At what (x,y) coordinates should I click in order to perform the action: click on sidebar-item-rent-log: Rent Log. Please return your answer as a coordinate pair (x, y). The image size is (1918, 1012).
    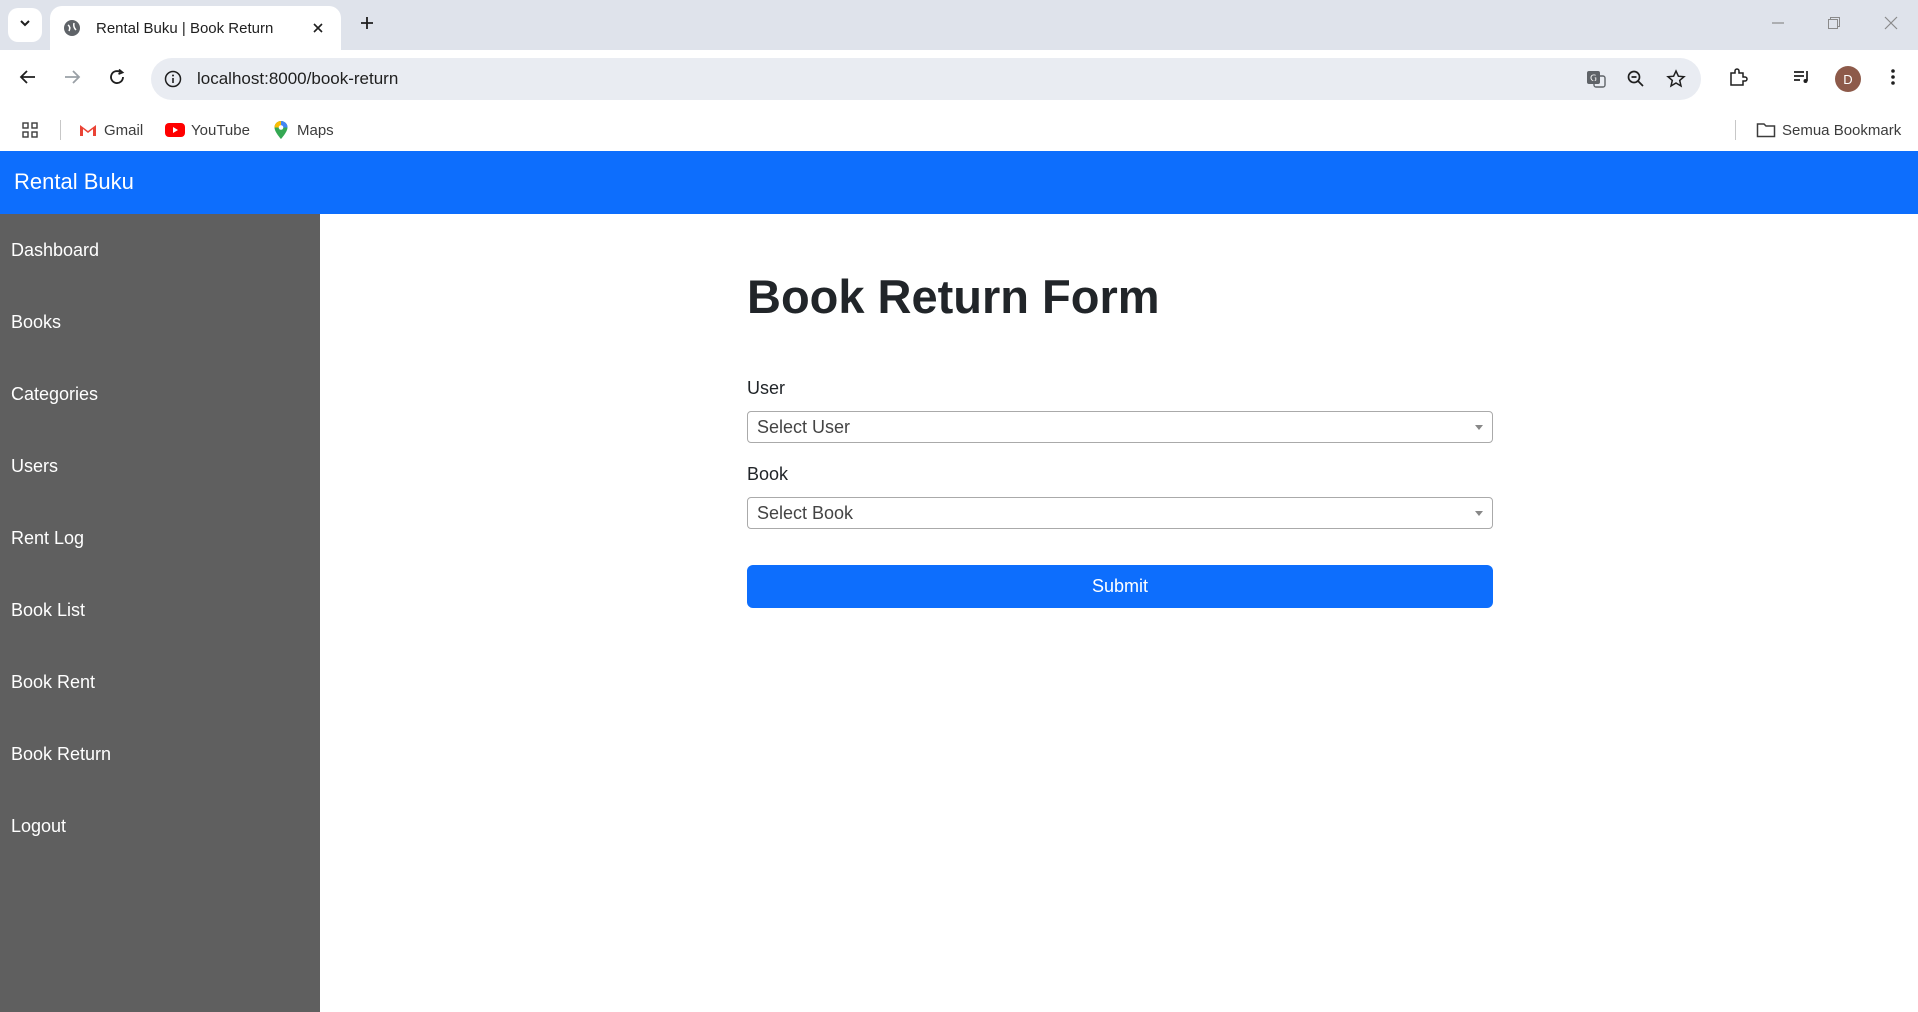
    Looking at the image, I should click on (160, 538).